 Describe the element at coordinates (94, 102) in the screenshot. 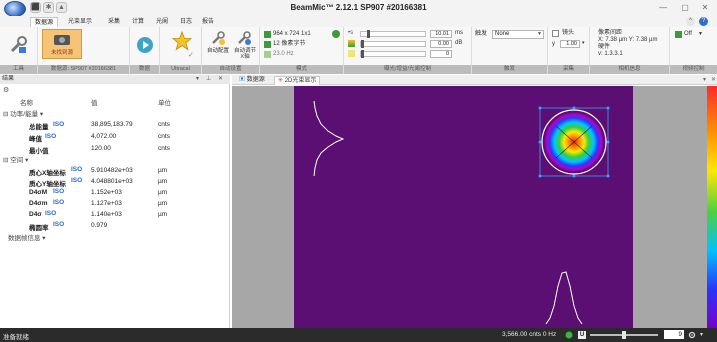

I see `column-header-value: 值` at that location.